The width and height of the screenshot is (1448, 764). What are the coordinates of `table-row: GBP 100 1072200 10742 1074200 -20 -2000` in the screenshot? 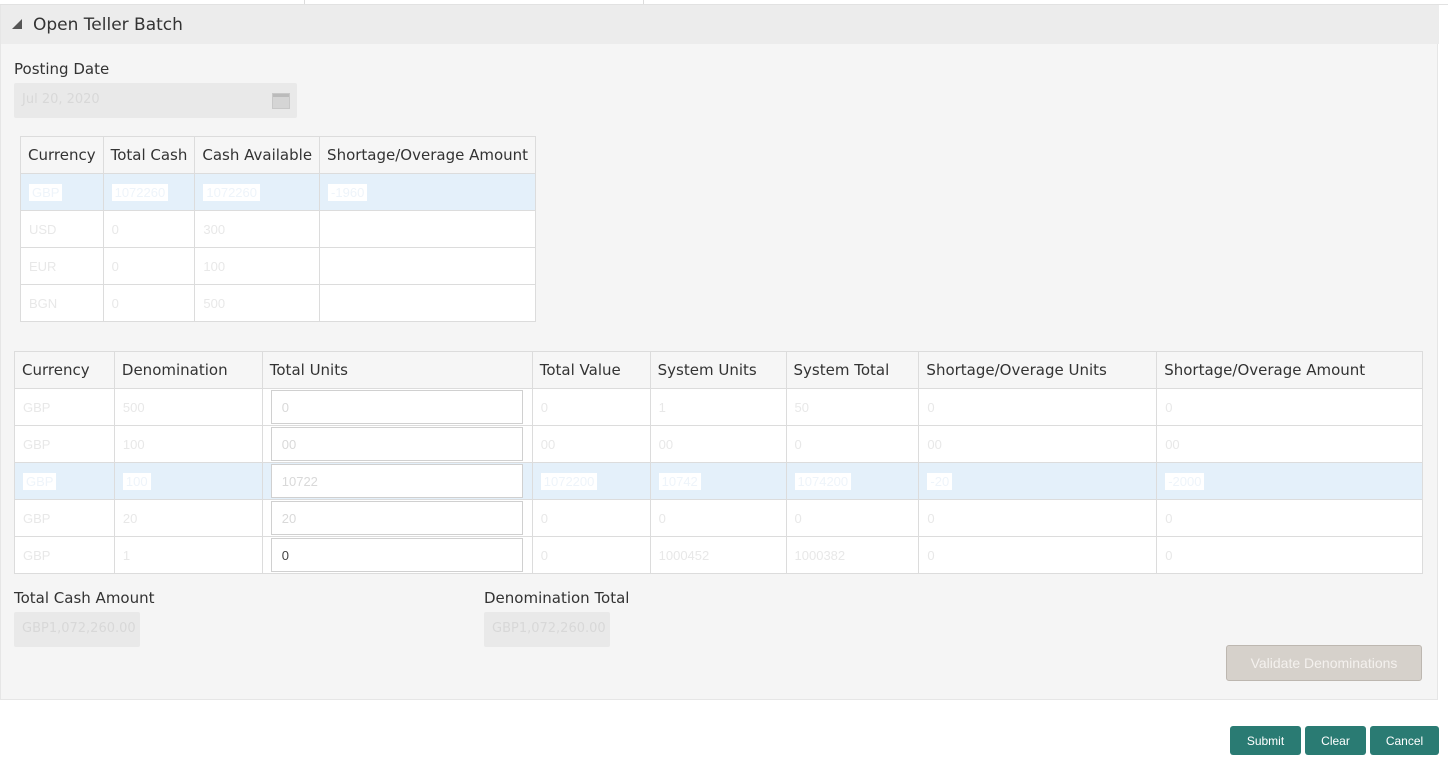 It's located at (718, 481).